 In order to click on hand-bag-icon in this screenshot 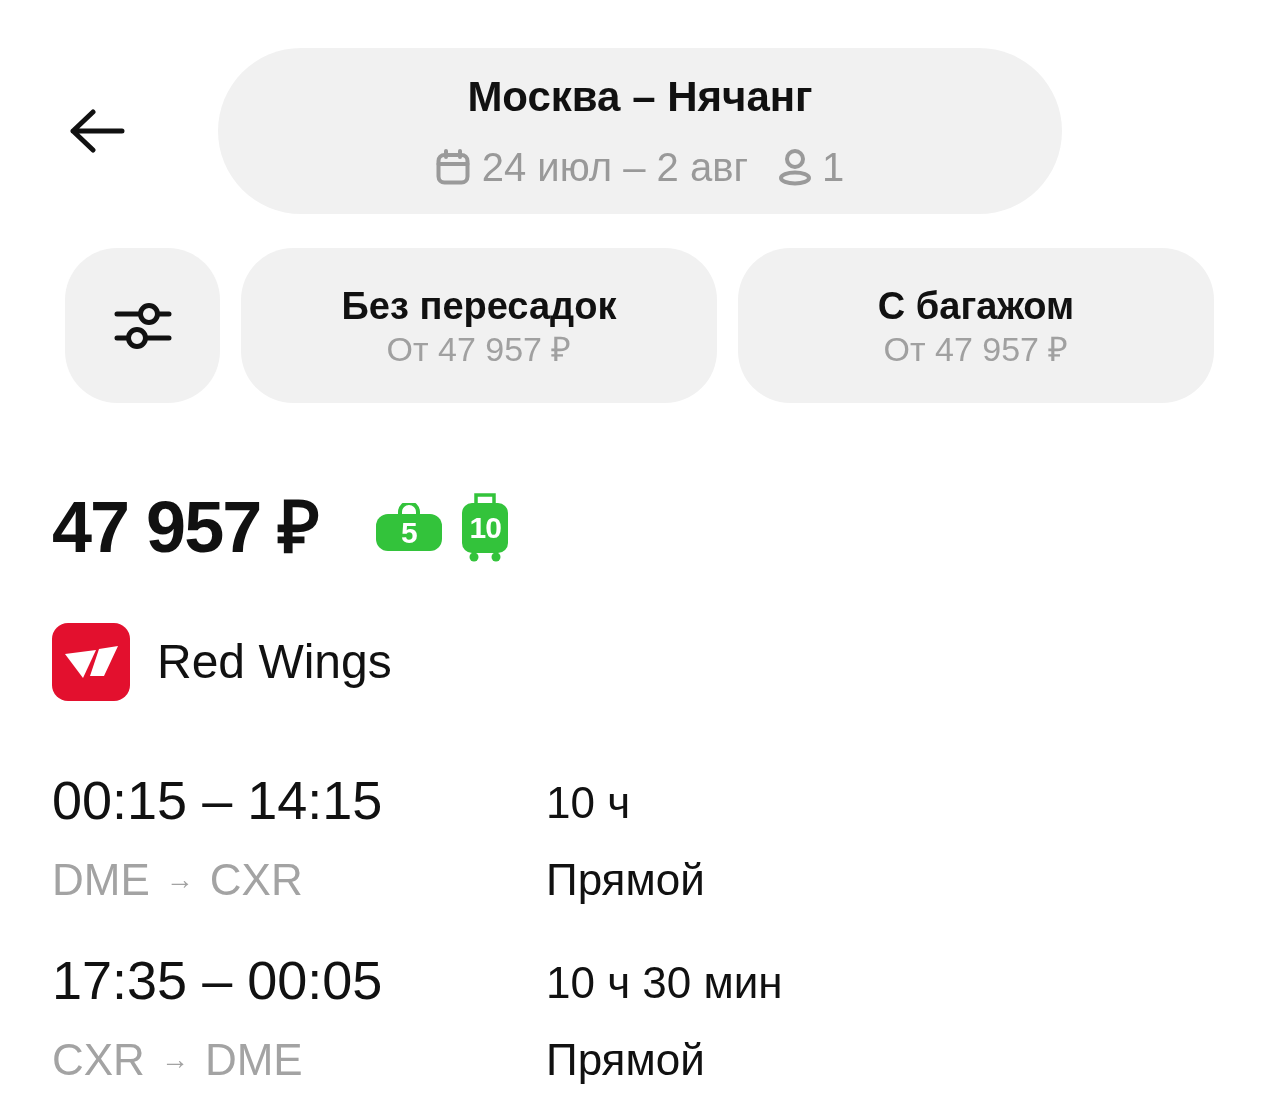, I will do `click(409, 527)`.